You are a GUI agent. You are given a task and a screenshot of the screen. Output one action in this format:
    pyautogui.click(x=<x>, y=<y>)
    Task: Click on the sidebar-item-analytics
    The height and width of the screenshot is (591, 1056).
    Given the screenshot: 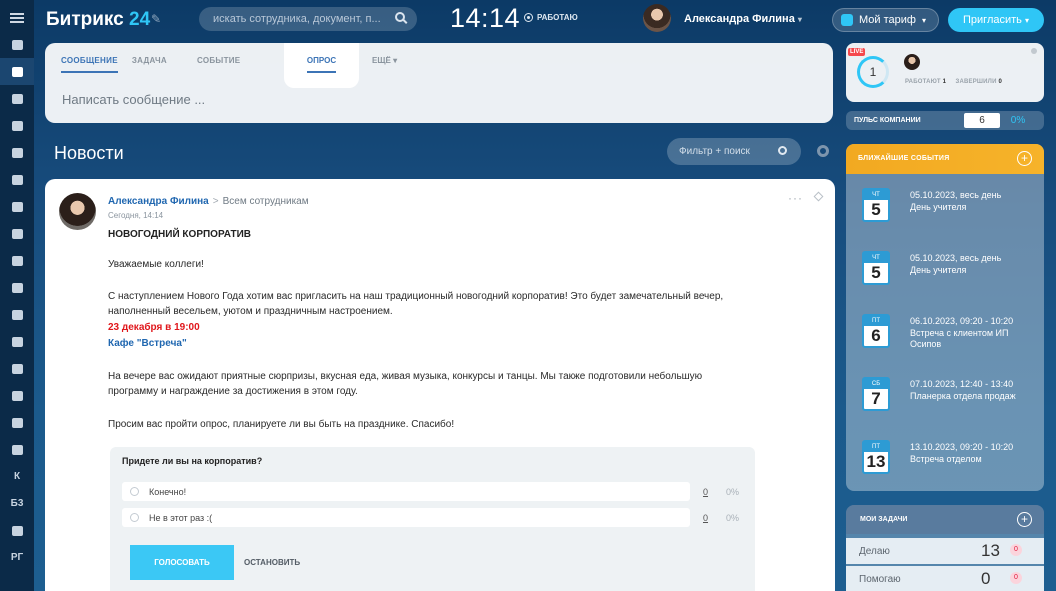 What is the action you would take?
    pyautogui.click(x=17, y=422)
    